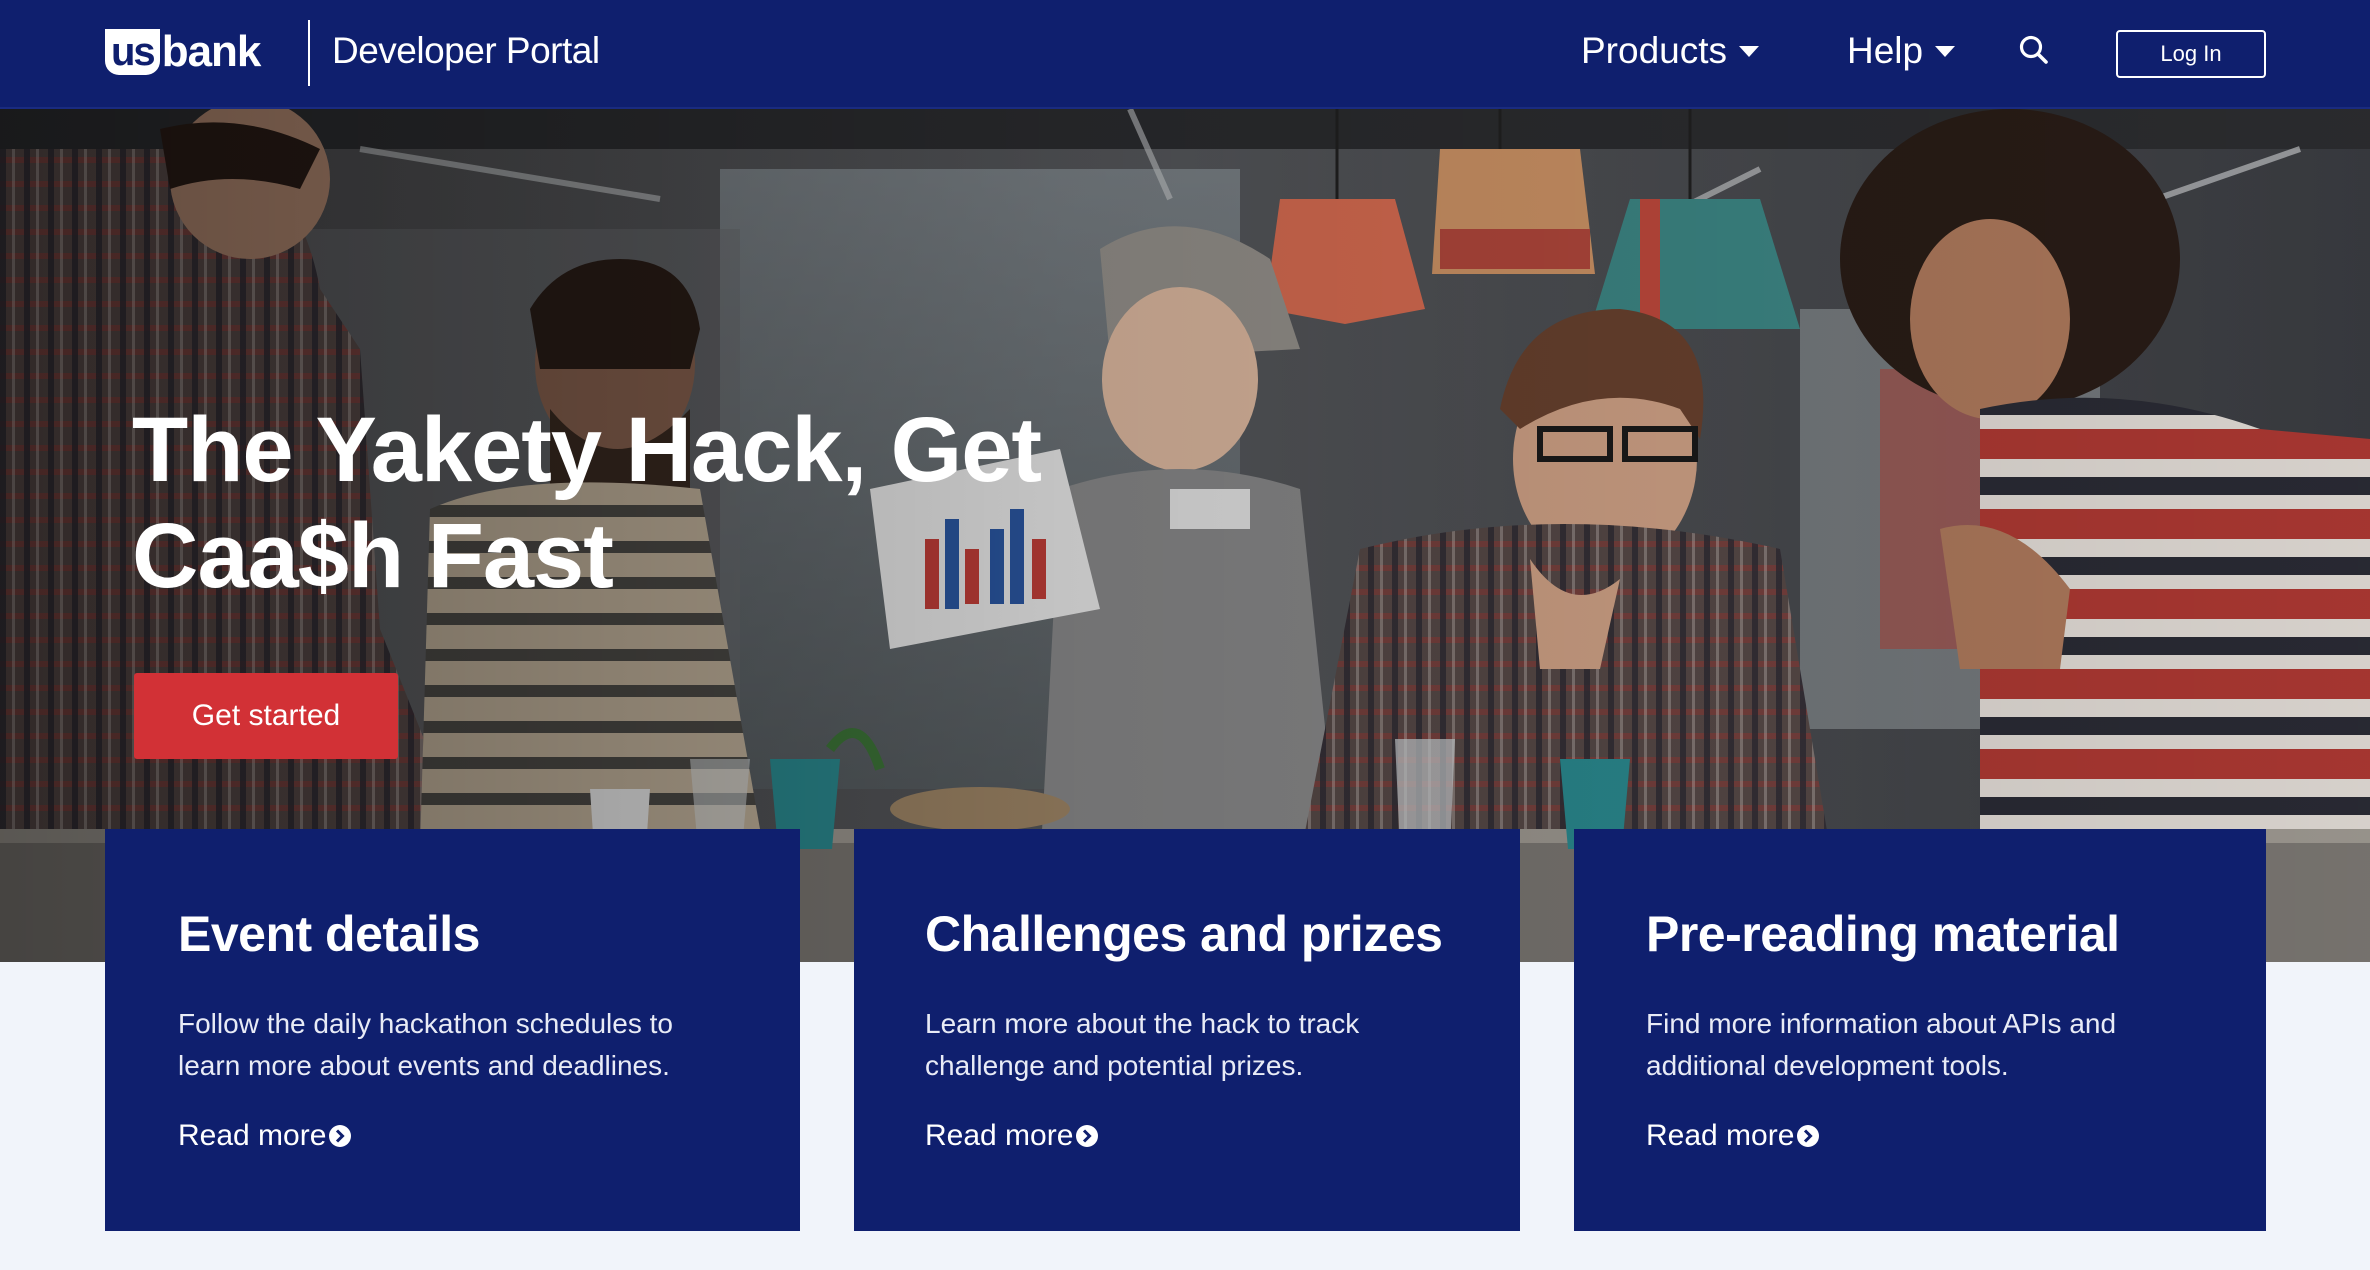 The image size is (2370, 1270). Describe the element at coordinates (1654, 50) in the screenshot. I see `nav-products-label: Products` at that location.